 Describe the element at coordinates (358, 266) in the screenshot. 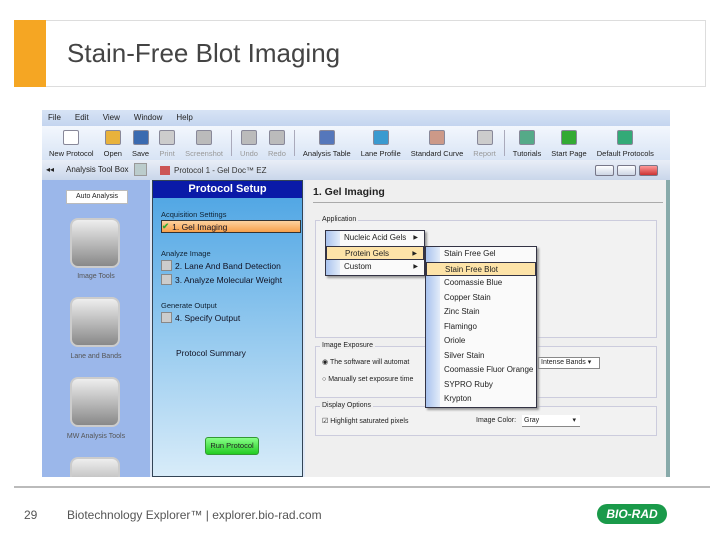

I see `menu-item-label: Custom` at that location.